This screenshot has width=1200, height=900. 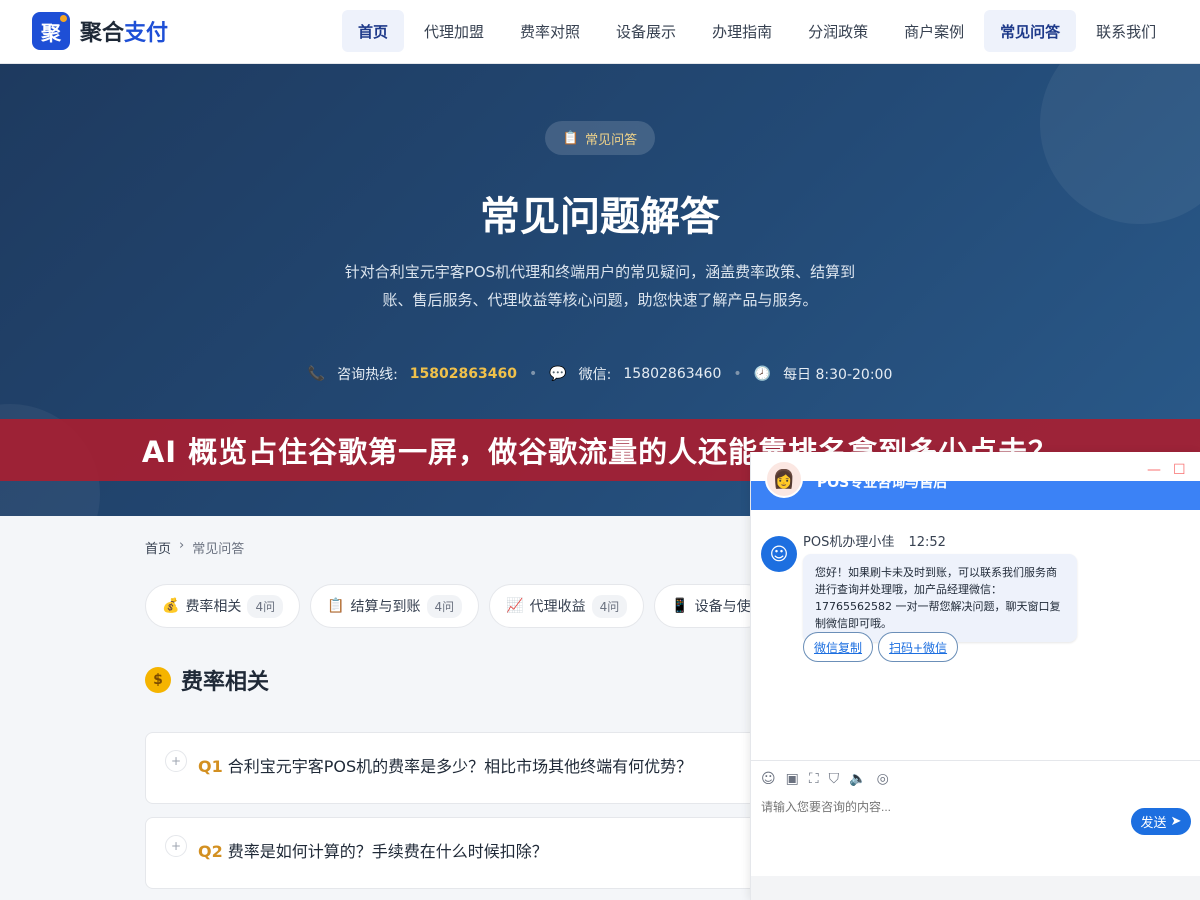 I want to click on support-avatar: 👩, so click(x=784, y=479).